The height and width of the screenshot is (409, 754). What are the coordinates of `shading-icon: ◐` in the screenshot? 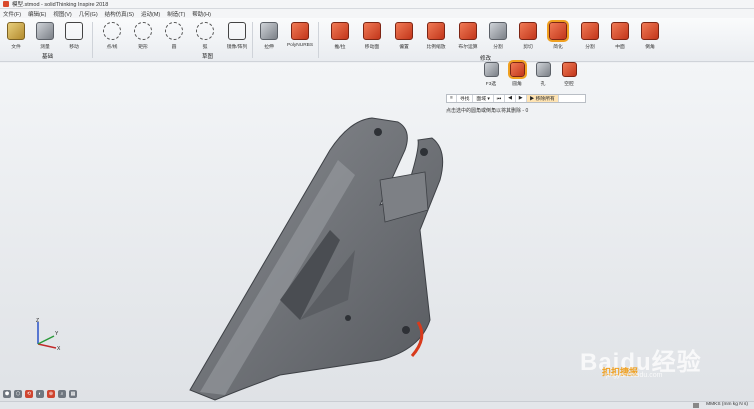 It's located at (40, 394).